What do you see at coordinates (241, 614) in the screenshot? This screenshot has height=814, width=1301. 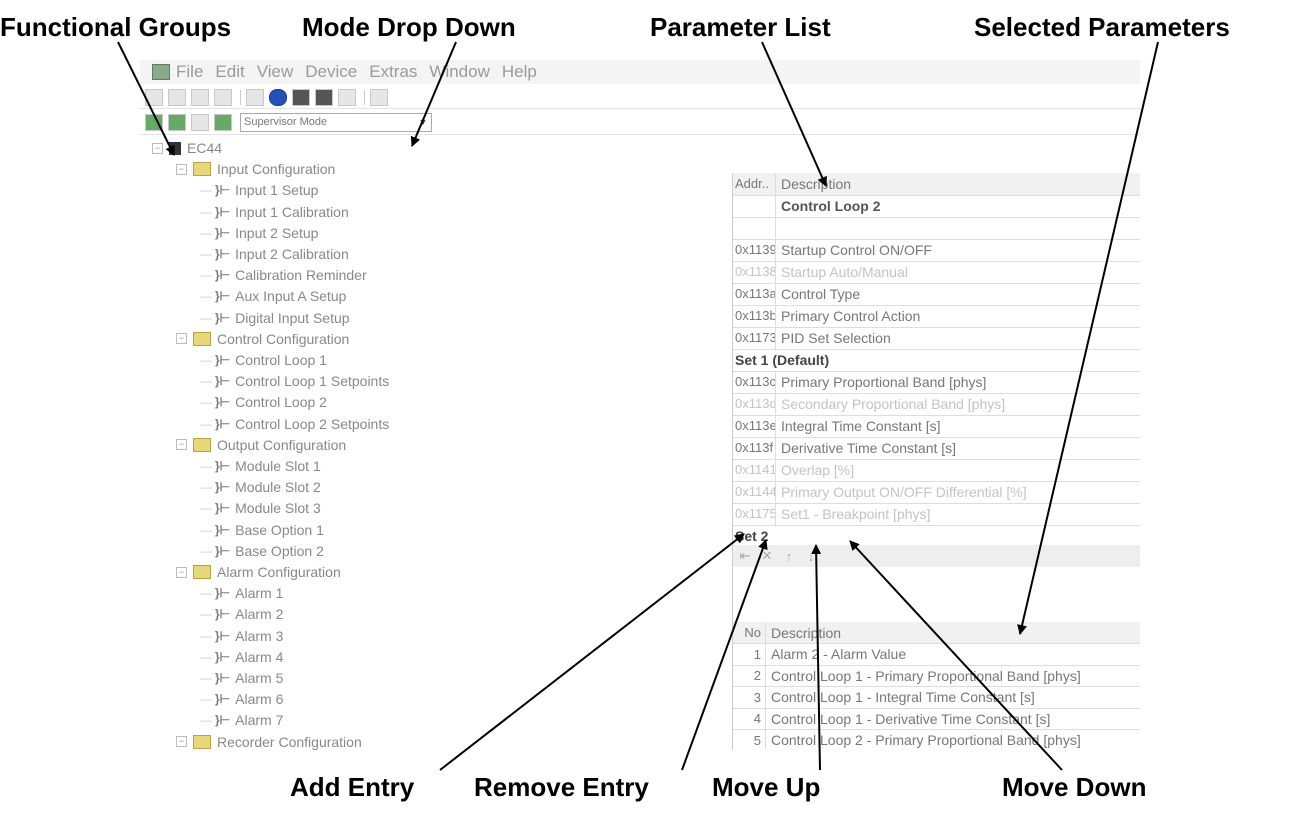 I see `tree-item: —}⊢ Alarm 2` at bounding box center [241, 614].